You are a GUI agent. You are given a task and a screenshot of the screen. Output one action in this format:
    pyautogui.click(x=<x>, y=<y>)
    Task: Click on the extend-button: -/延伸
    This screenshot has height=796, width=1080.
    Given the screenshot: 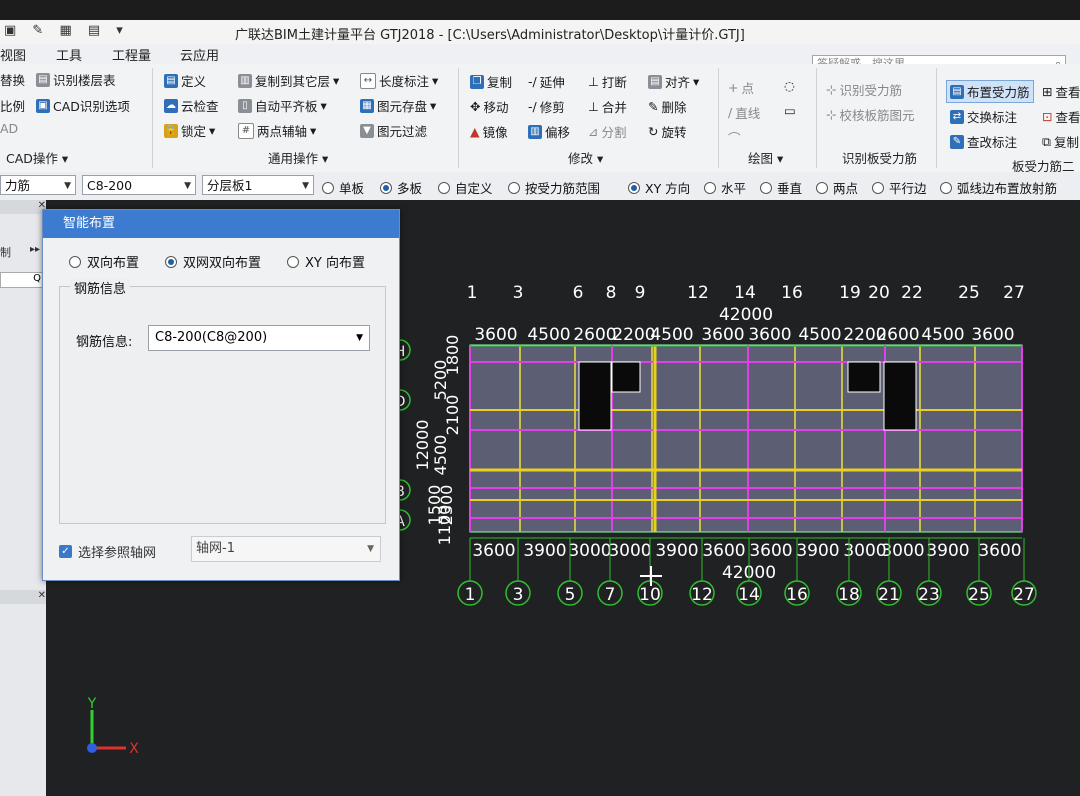 What is the action you would take?
    pyautogui.click(x=546, y=81)
    